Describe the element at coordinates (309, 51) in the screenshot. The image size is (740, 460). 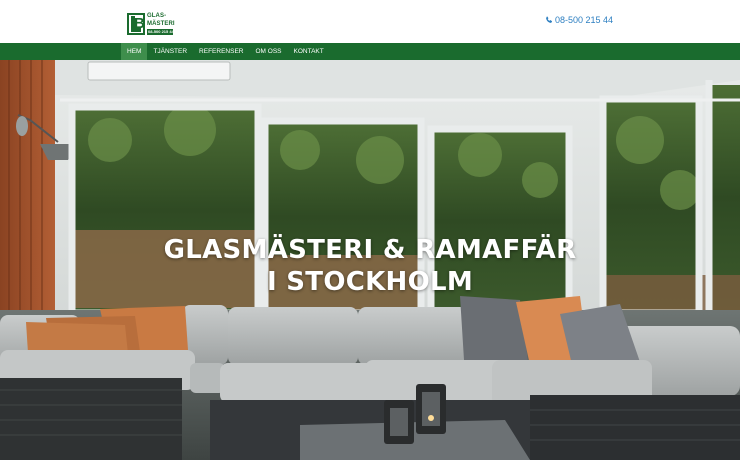
I see `nav-item-kontakt: KONTAKT` at that location.